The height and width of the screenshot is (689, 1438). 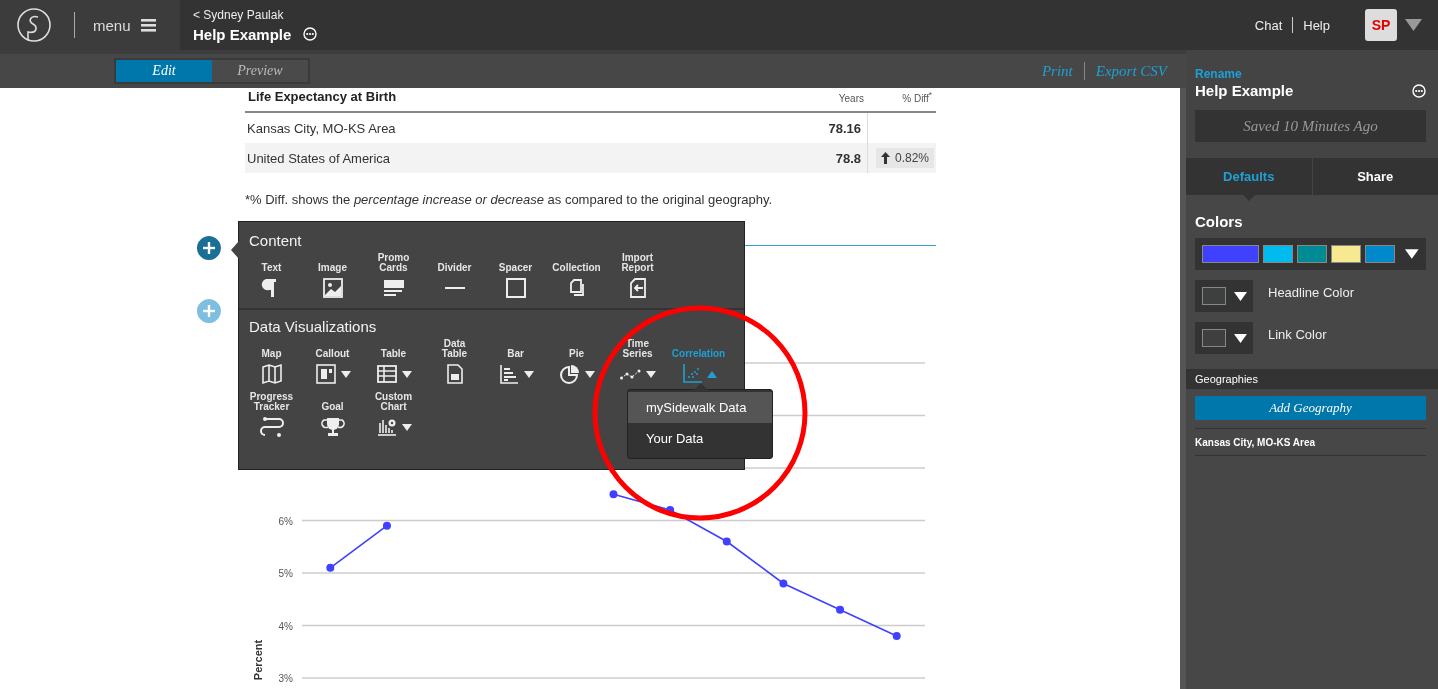 I want to click on logo-icon, so click(x=34, y=25).